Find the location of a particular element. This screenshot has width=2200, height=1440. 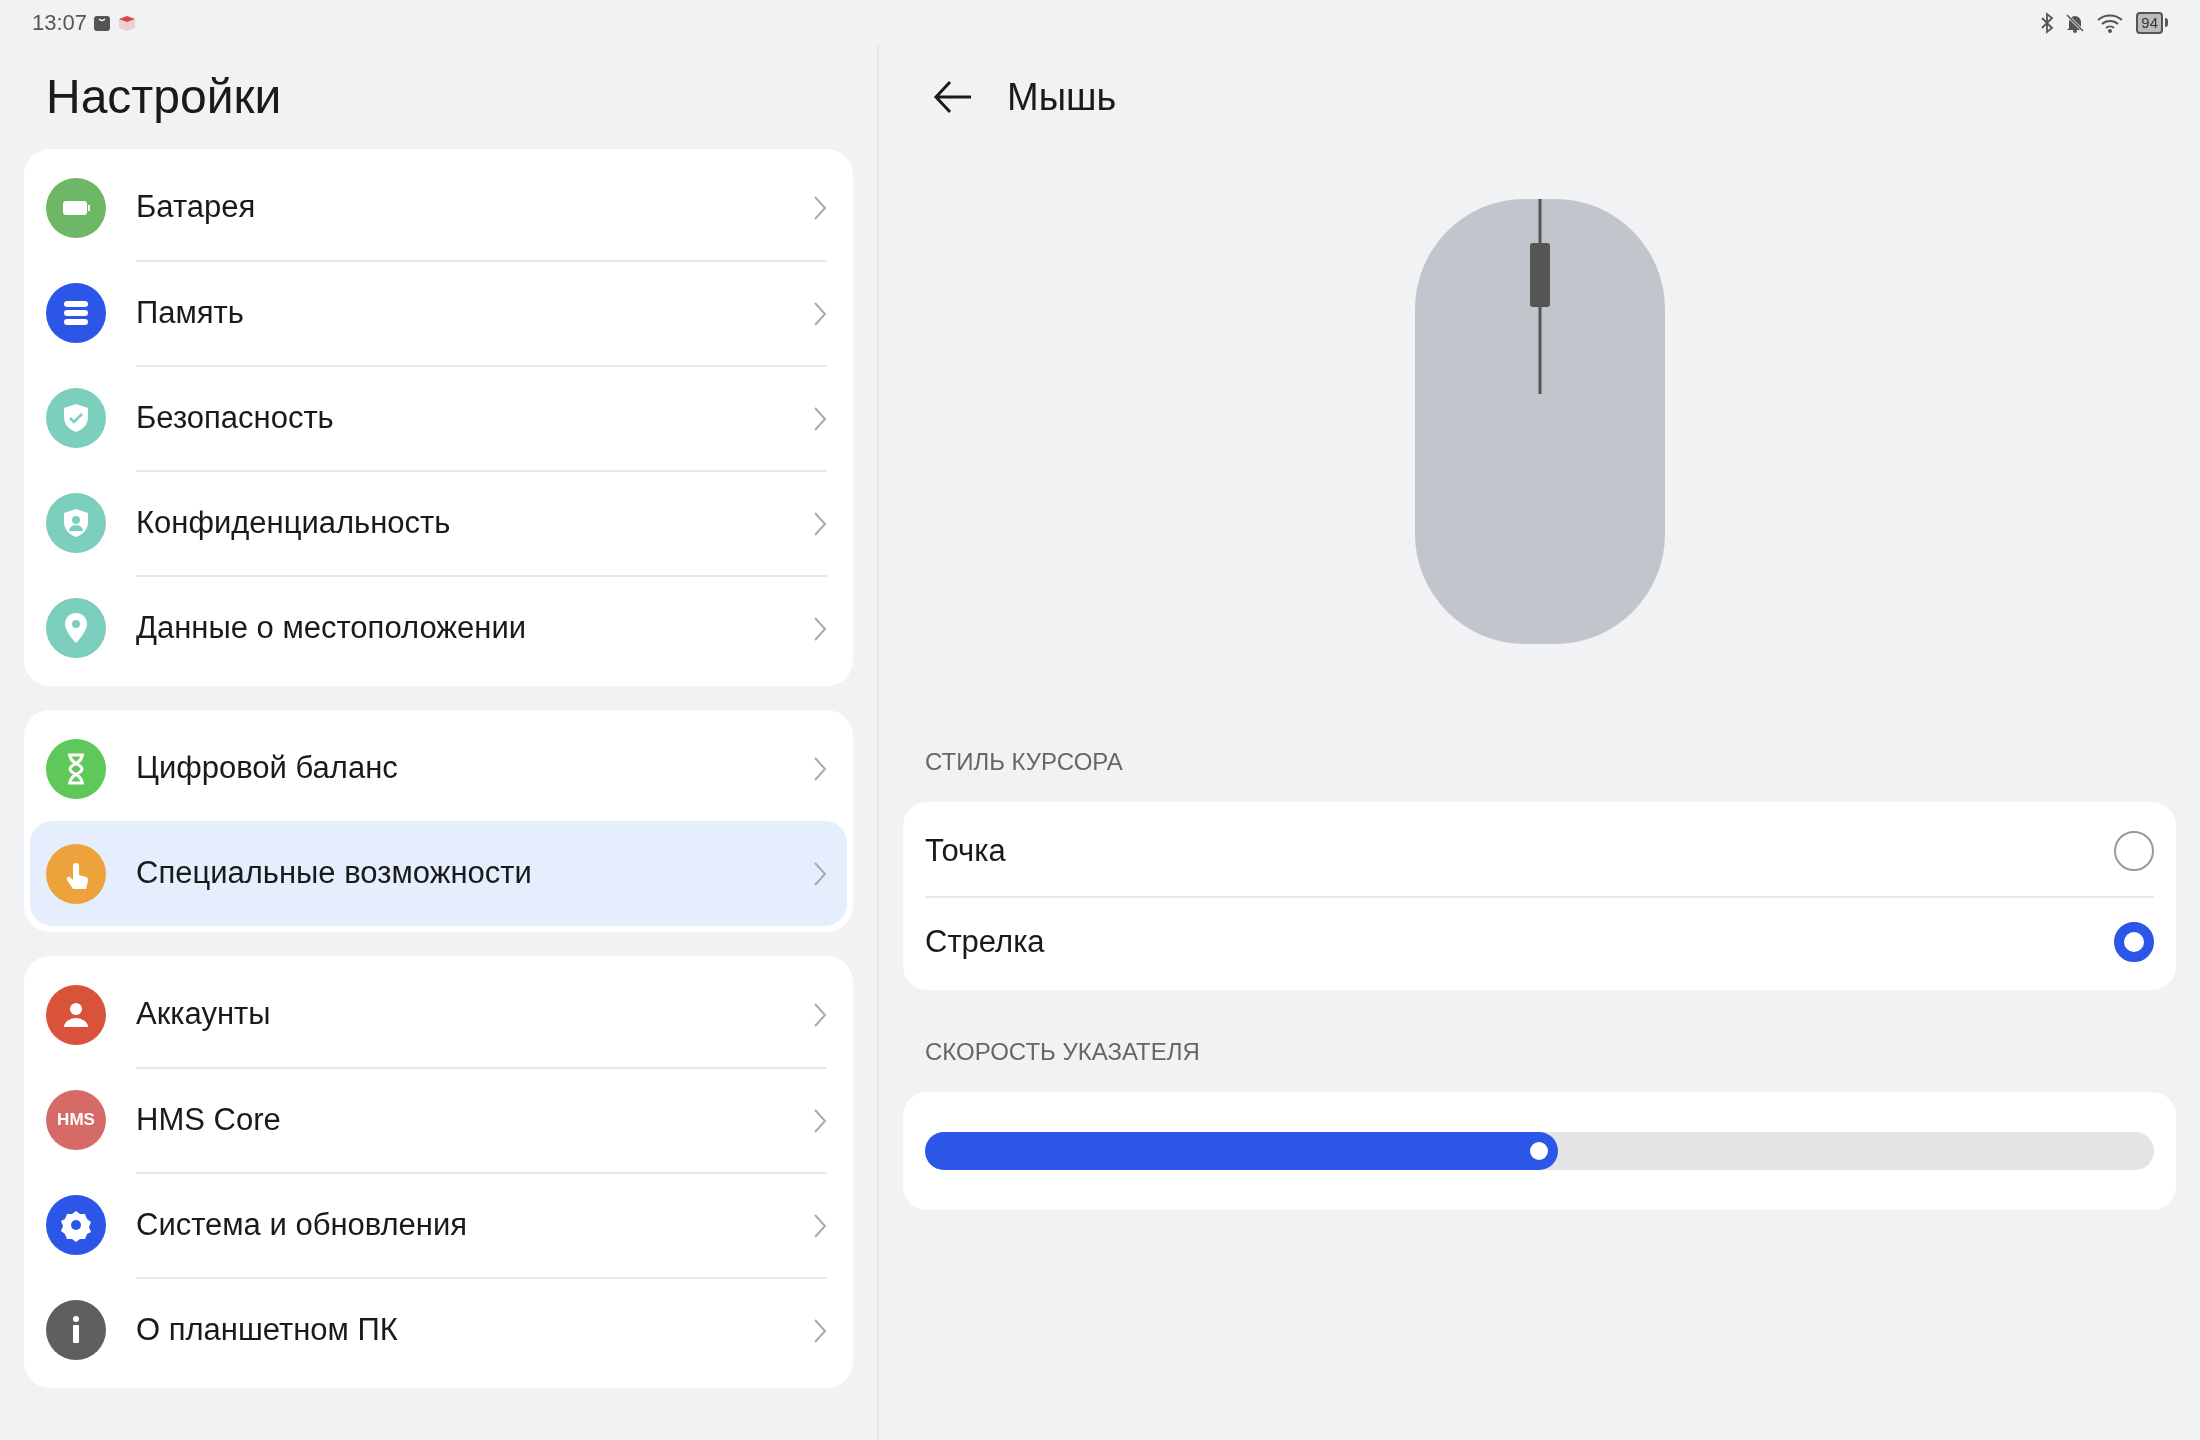

settings-item: О планшетном ПК is located at coordinates (438, 1329).